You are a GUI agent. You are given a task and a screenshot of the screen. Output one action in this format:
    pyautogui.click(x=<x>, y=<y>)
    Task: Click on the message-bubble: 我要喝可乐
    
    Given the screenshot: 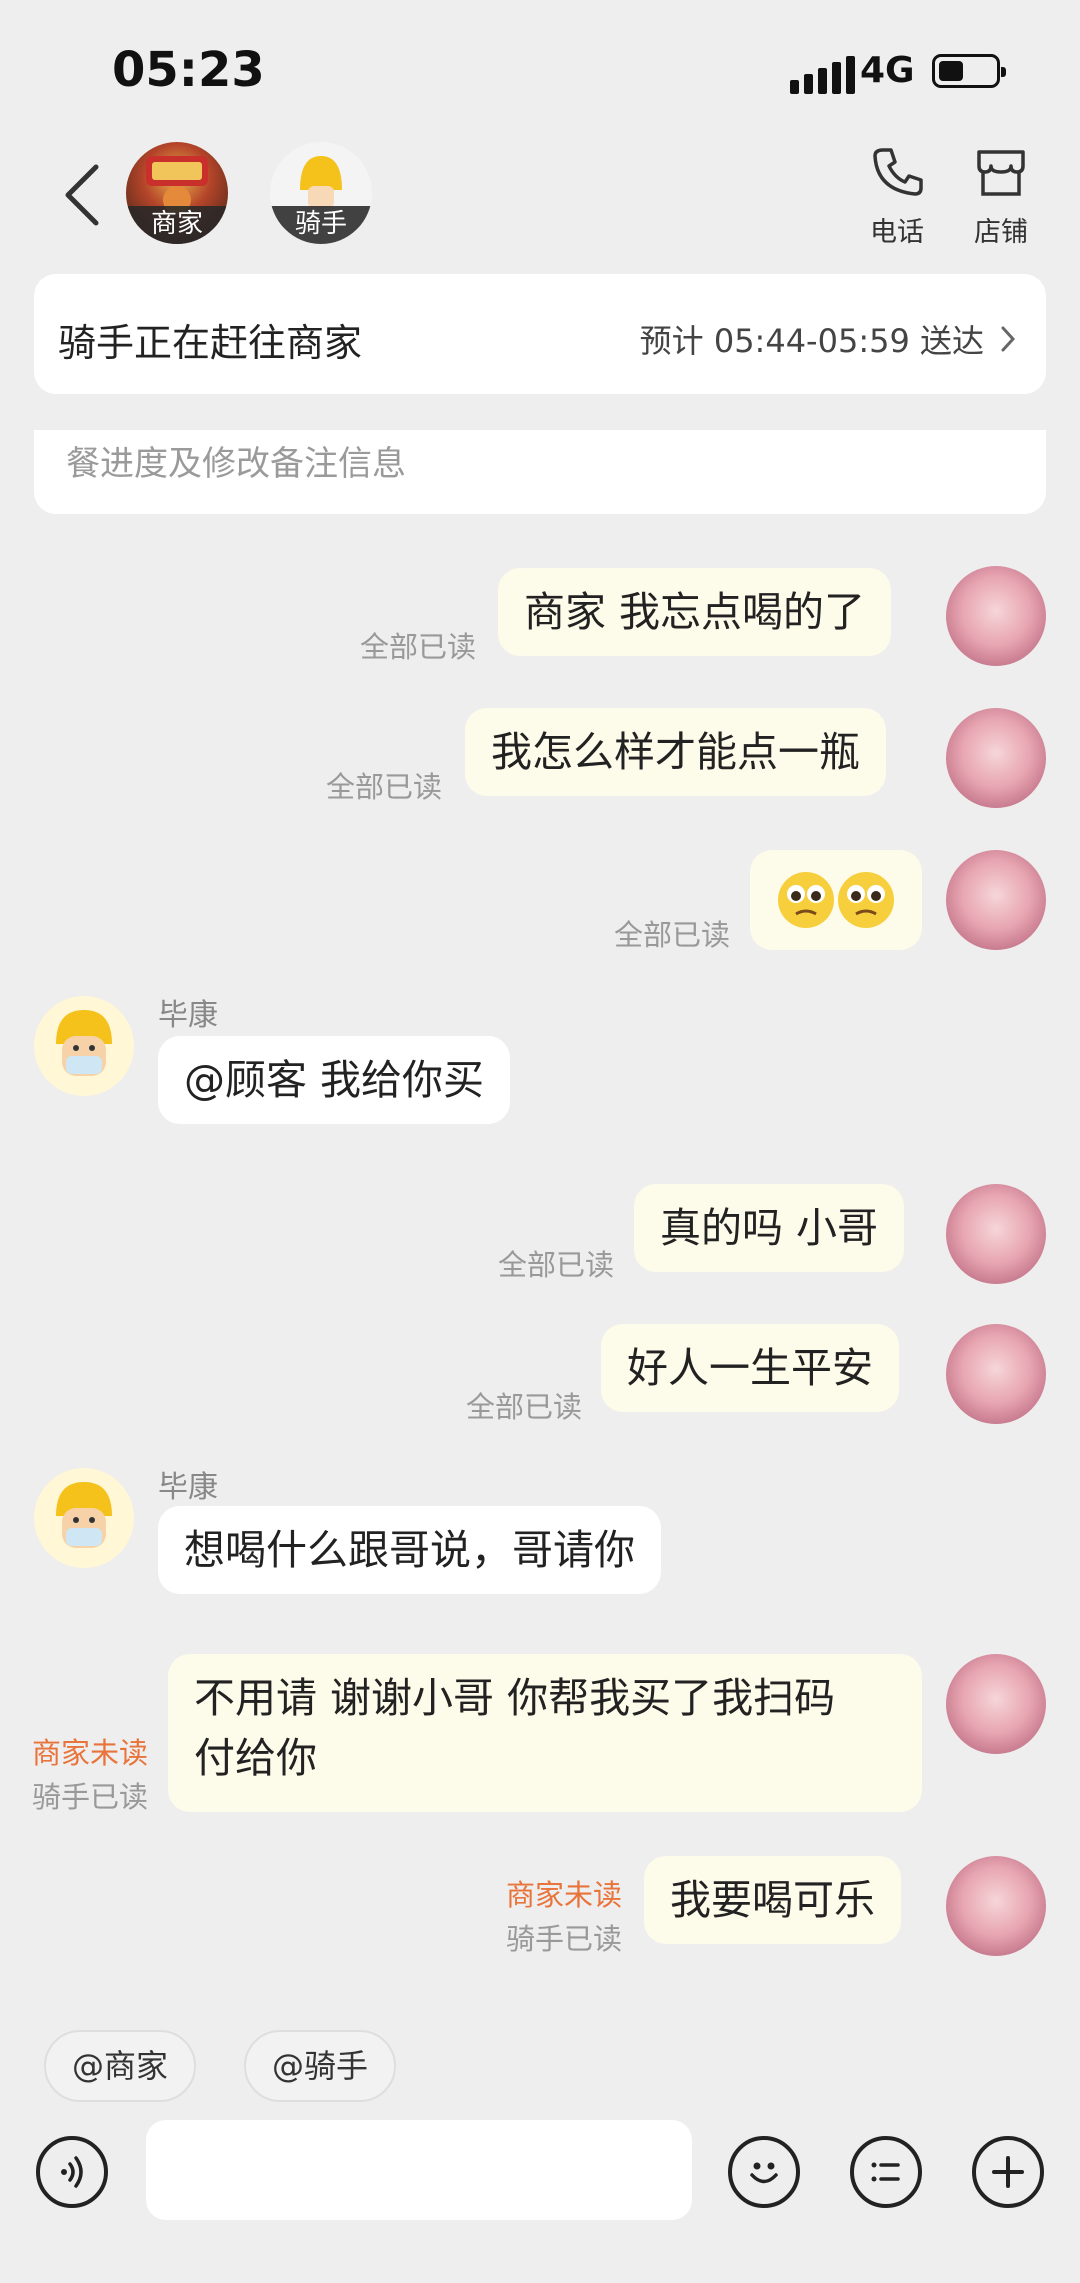 What is the action you would take?
    pyautogui.click(x=772, y=1900)
    